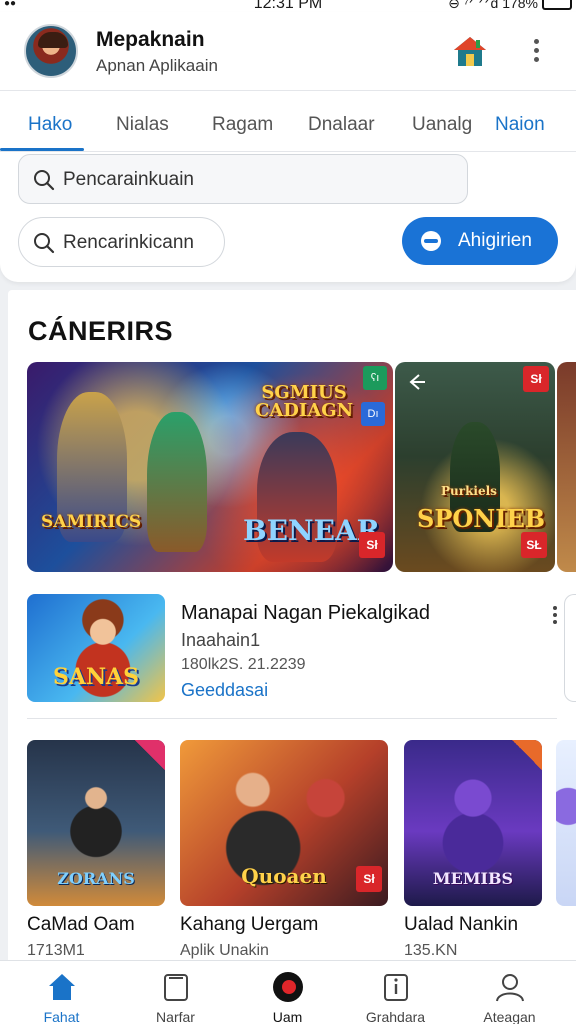 This screenshot has width=576, height=1024. I want to click on game-name: Ualad Nankin, so click(461, 924).